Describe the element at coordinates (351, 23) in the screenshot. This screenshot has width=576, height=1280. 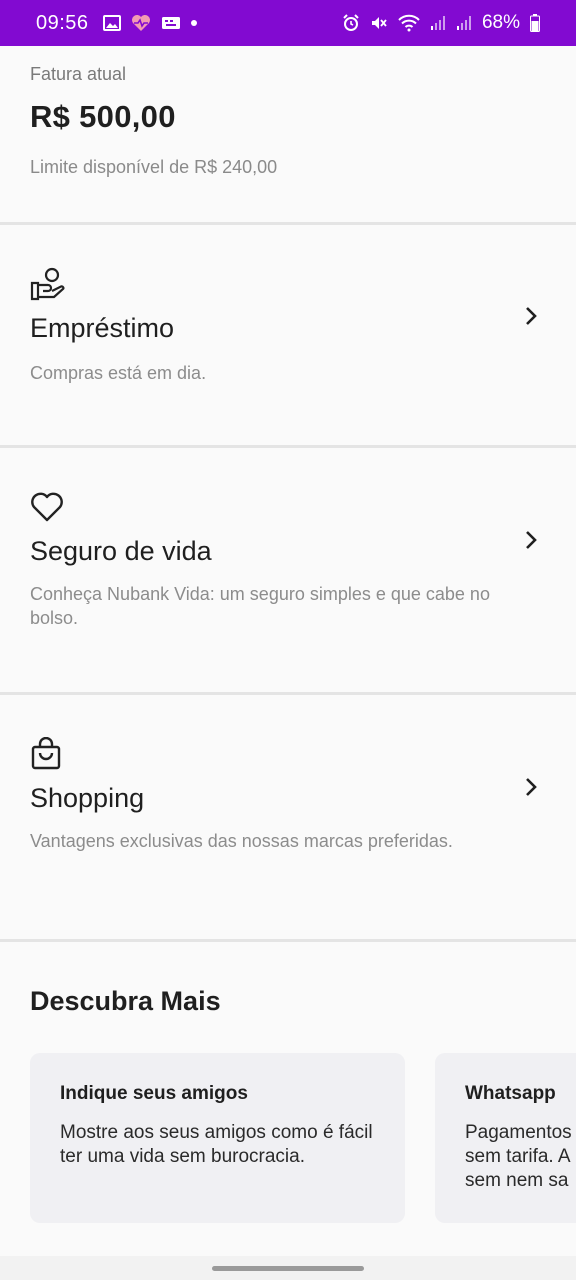
I see `alarm-icon` at that location.